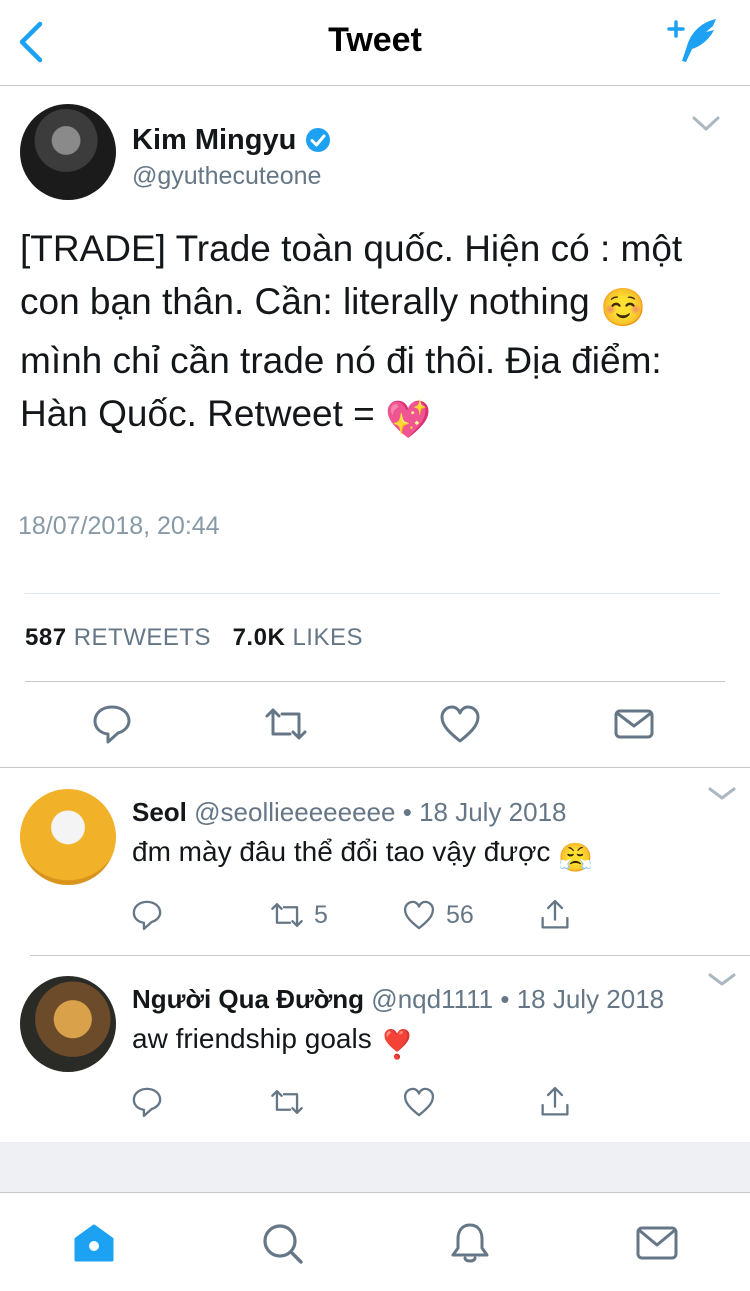 This screenshot has width=750, height=1291. I want to click on retweet-button: 5, so click(299, 915).